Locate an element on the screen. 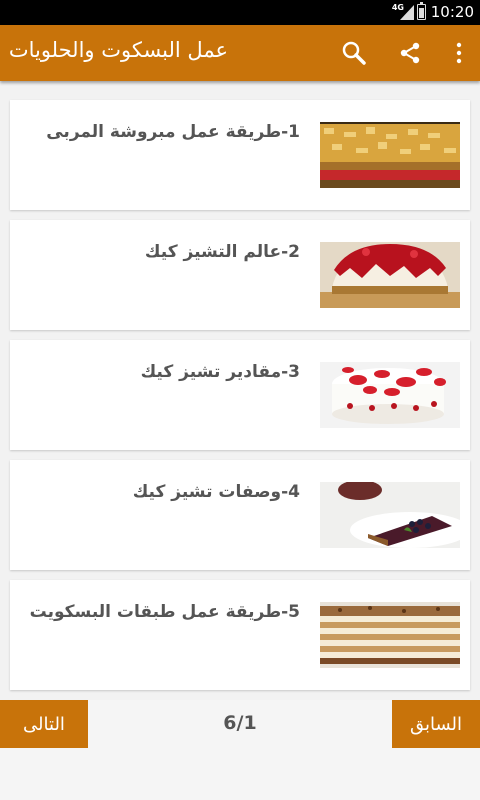 The width and height of the screenshot is (480, 800). clock: 10:20 is located at coordinates (452, 12).